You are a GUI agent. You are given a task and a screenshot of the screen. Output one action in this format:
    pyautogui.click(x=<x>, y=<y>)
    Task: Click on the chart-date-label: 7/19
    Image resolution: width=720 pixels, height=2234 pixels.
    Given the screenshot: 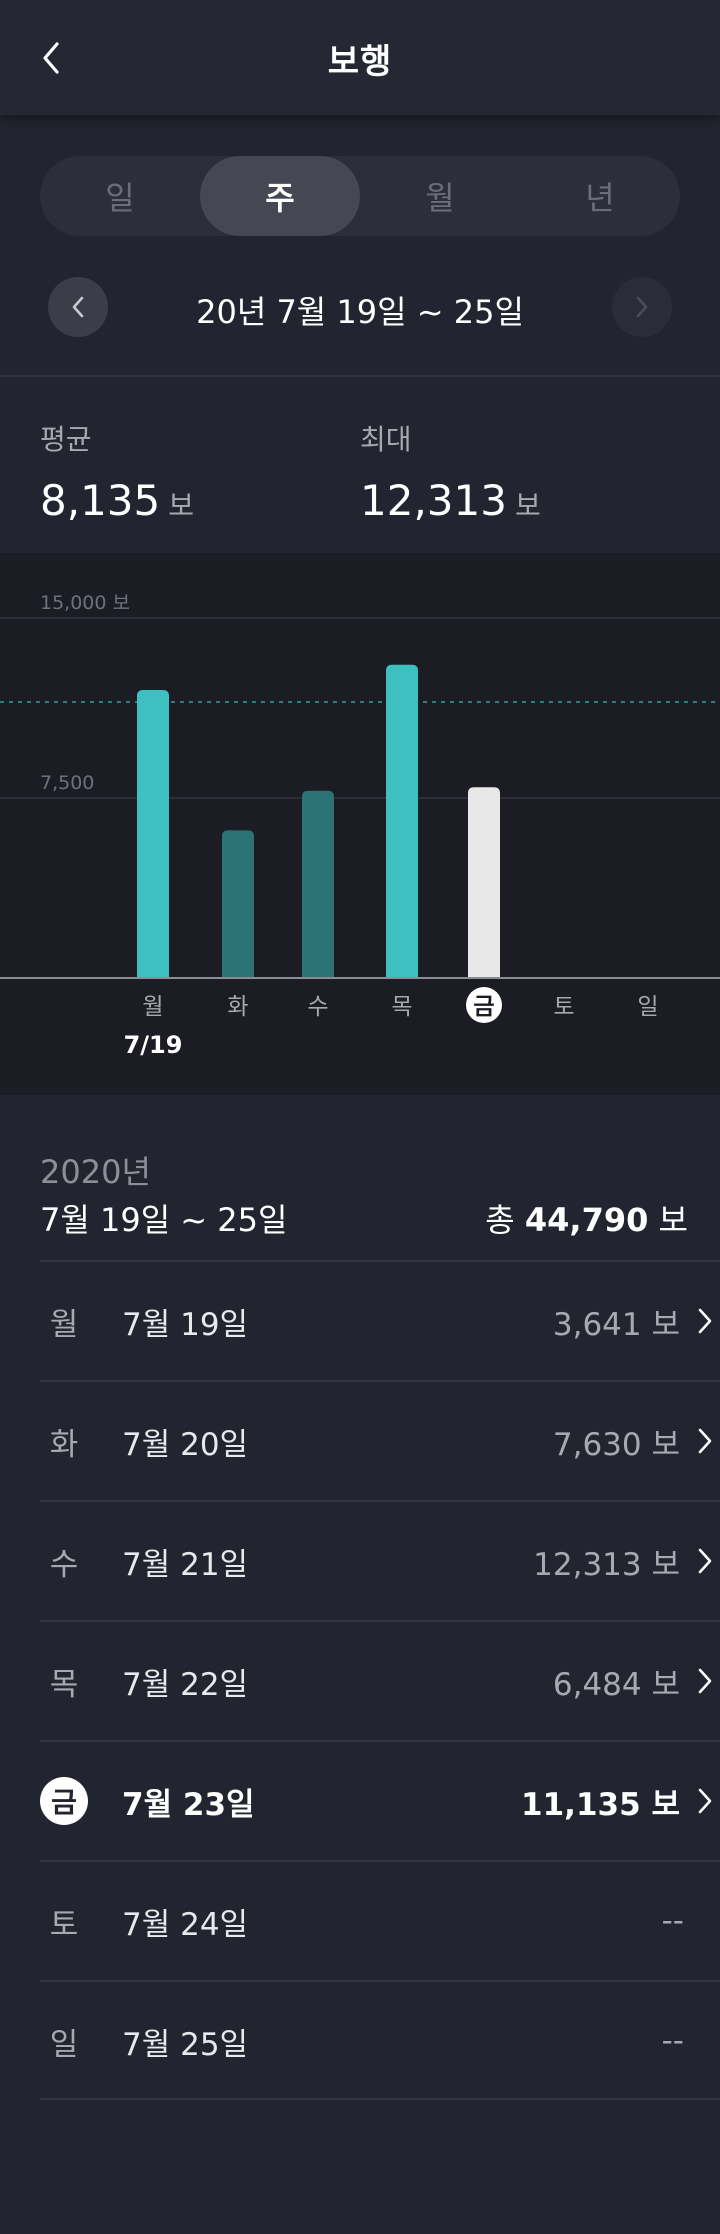 What is the action you would take?
    pyautogui.click(x=153, y=1045)
    